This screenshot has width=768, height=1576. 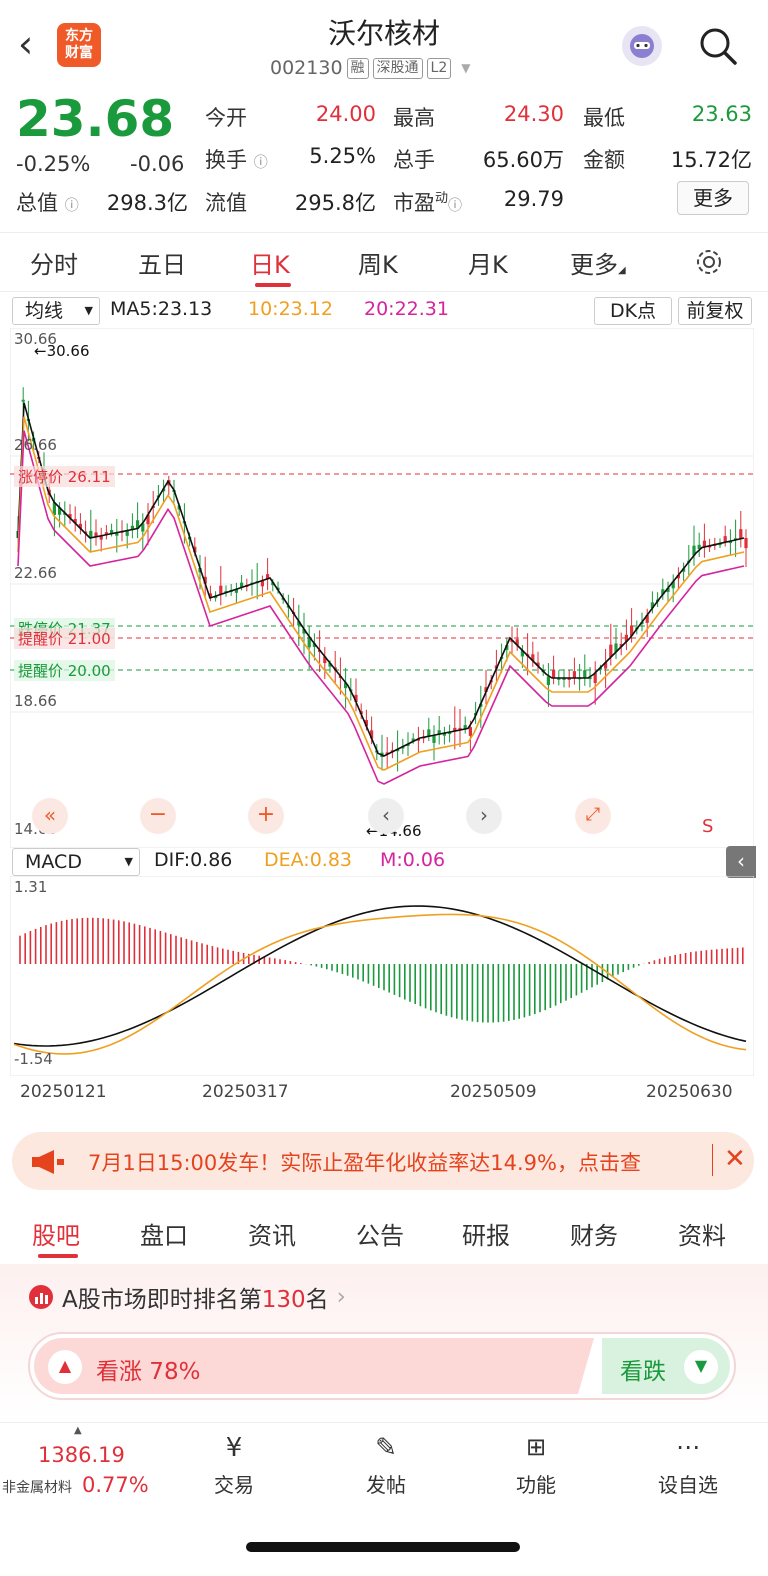 I want to click on limit-up-label: 涨停价 26.11, so click(x=64, y=476).